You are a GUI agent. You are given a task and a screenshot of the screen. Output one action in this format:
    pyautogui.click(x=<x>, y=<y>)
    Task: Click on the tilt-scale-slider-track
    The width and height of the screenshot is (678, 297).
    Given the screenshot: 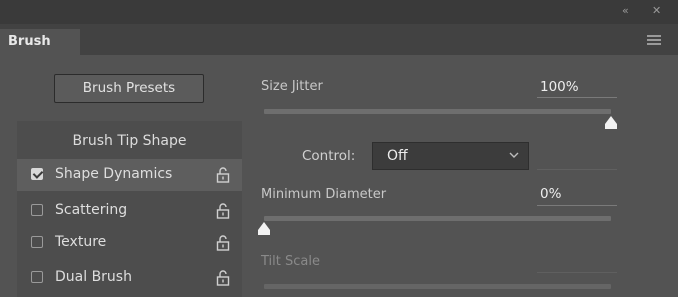 What is the action you would take?
    pyautogui.click(x=437, y=286)
    